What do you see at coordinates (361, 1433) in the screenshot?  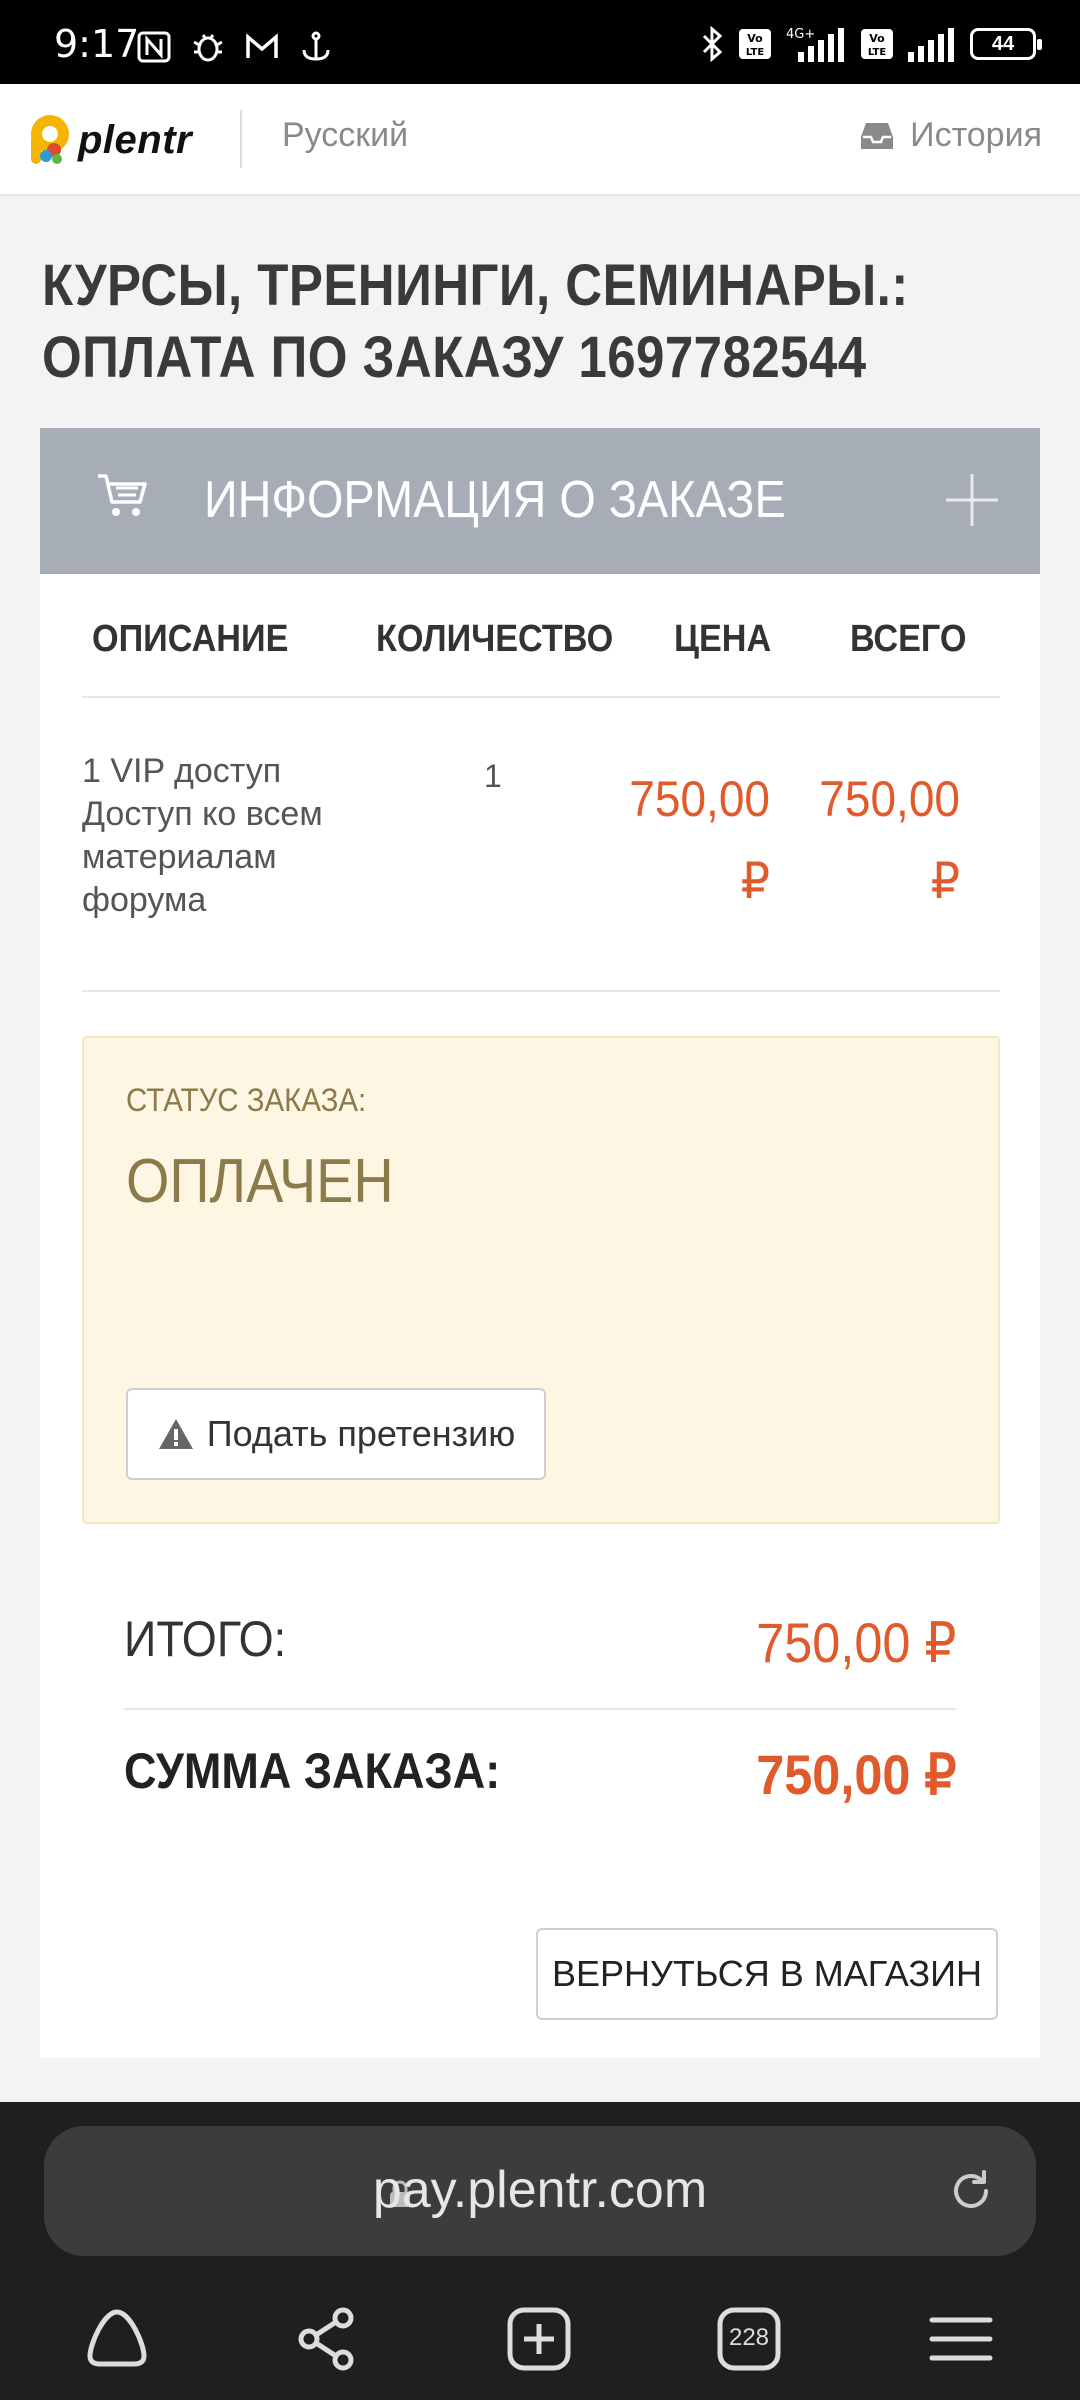 I see `file-claim-label: Подать претензию` at bounding box center [361, 1433].